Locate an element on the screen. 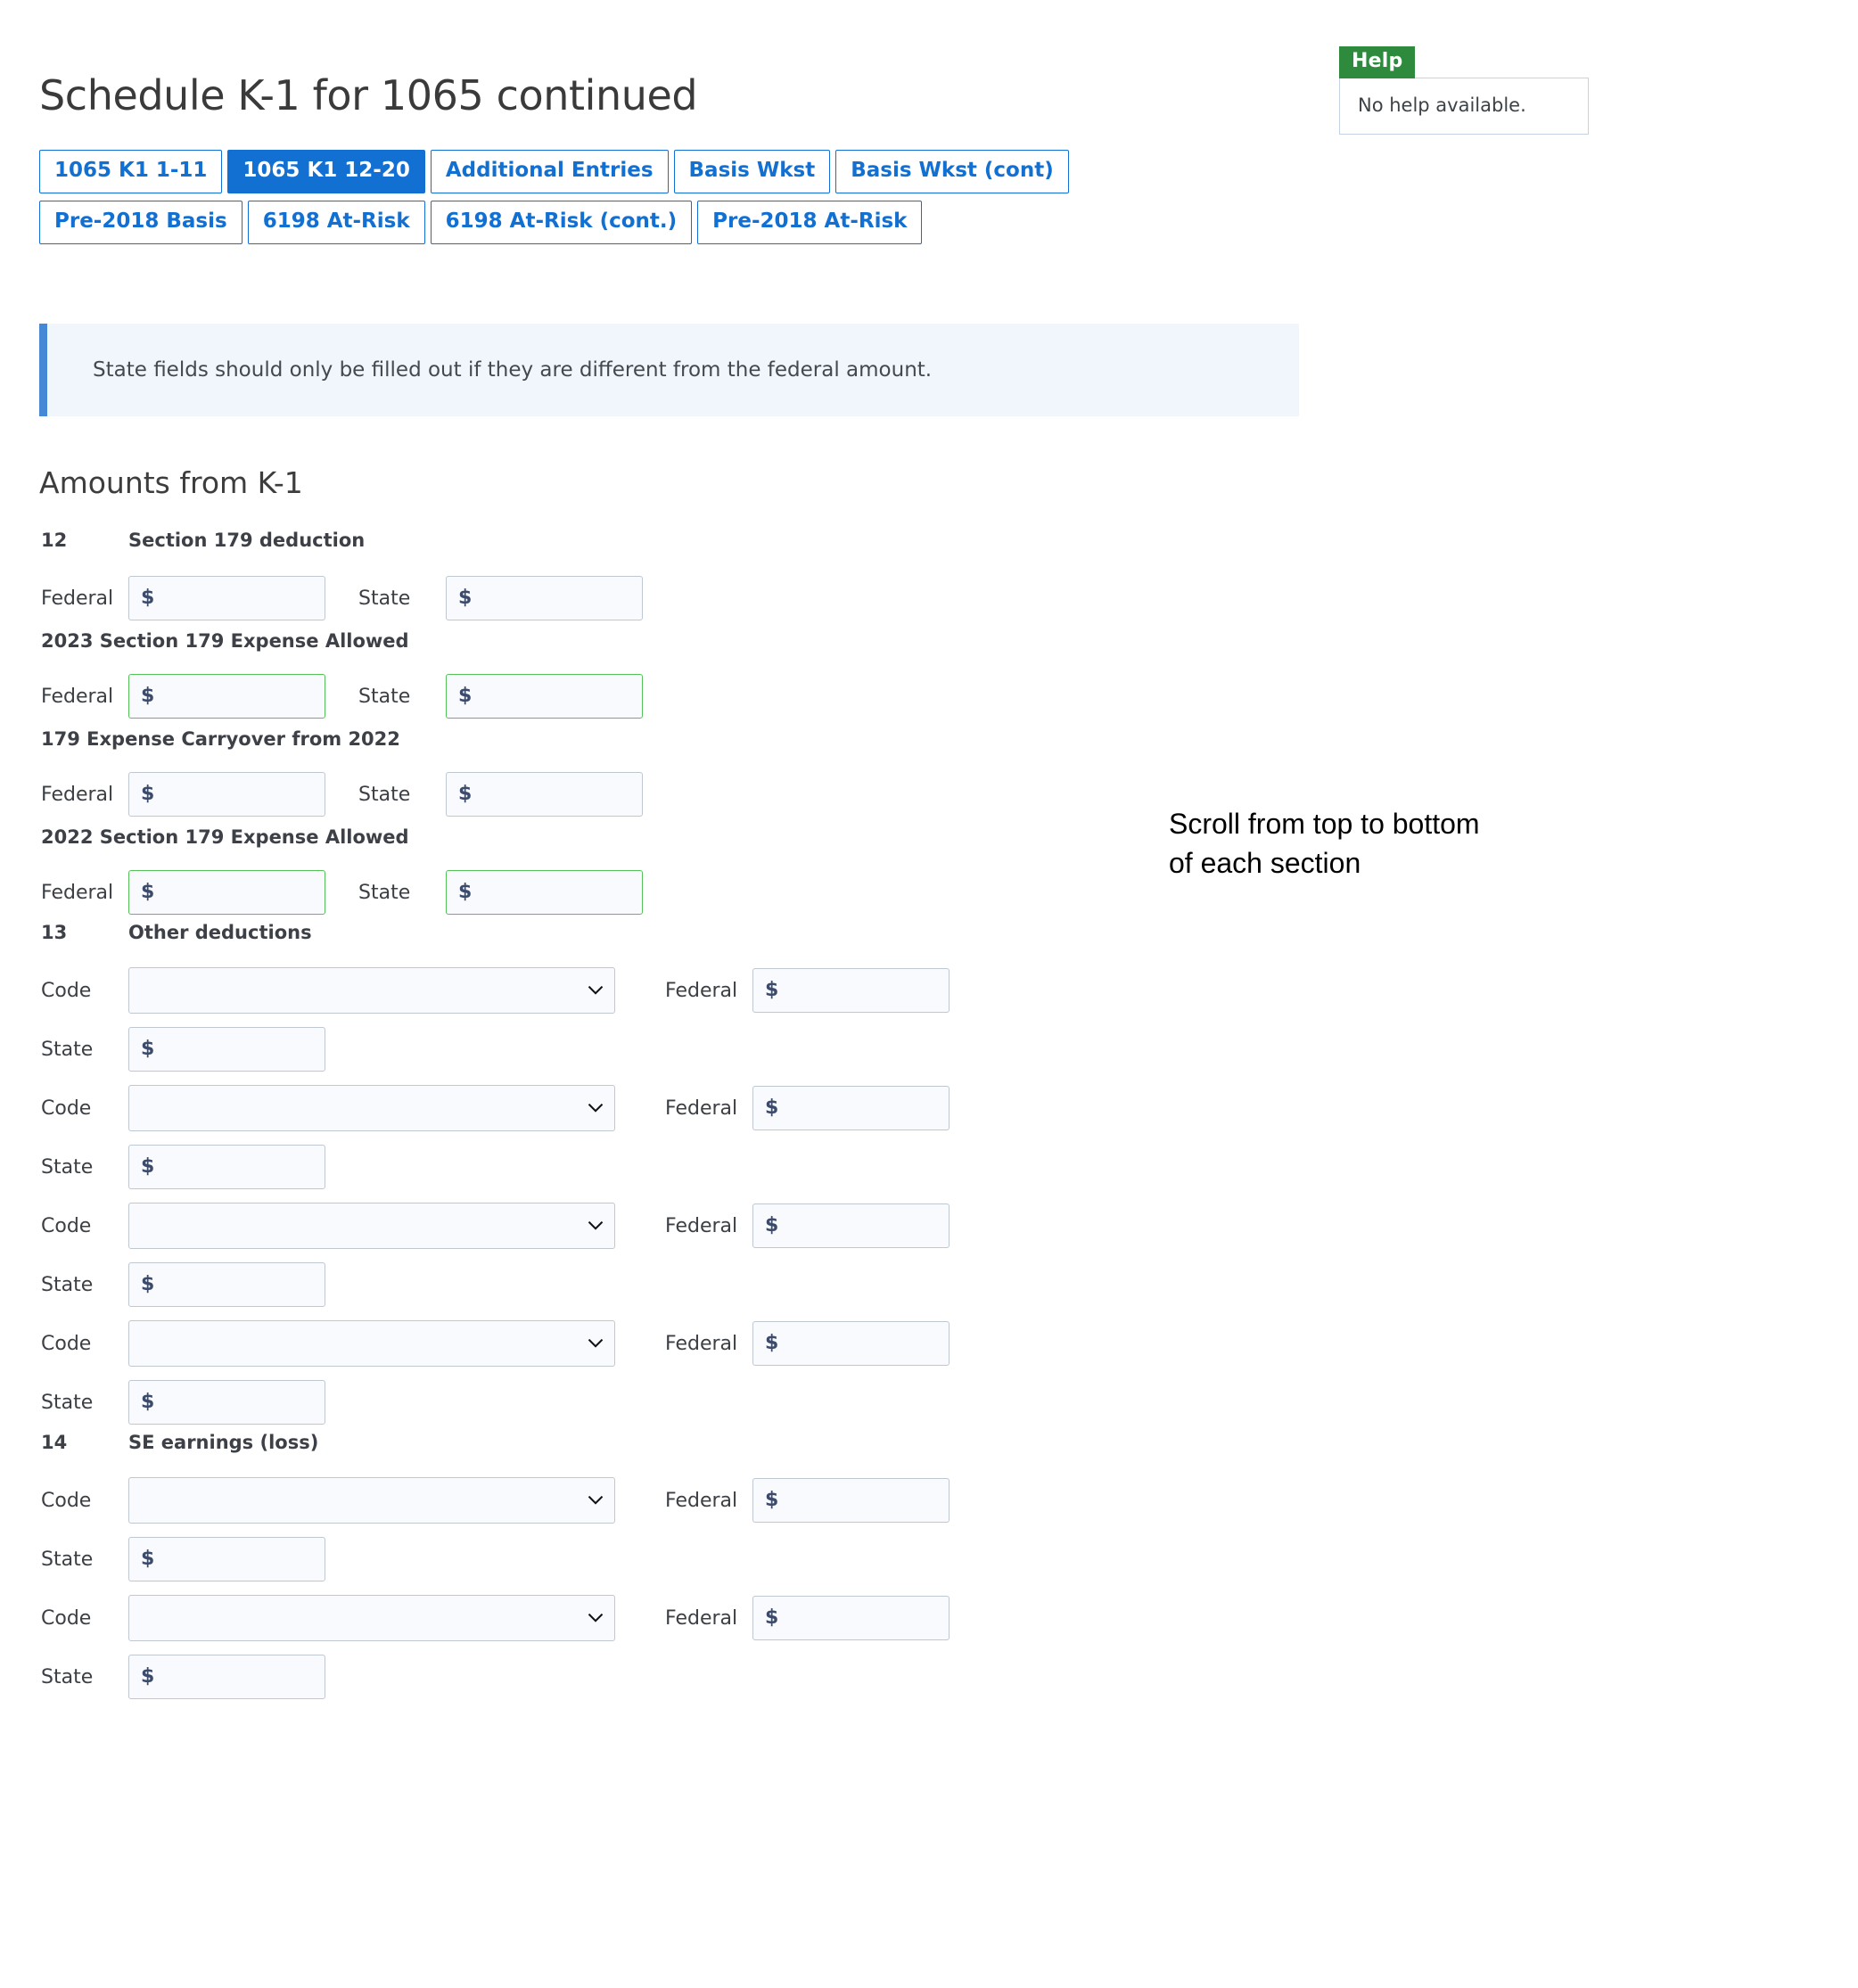 The image size is (1858, 1988). tab-basis-wkst-cont: Basis Wkst (cont) is located at coordinates (952, 171).